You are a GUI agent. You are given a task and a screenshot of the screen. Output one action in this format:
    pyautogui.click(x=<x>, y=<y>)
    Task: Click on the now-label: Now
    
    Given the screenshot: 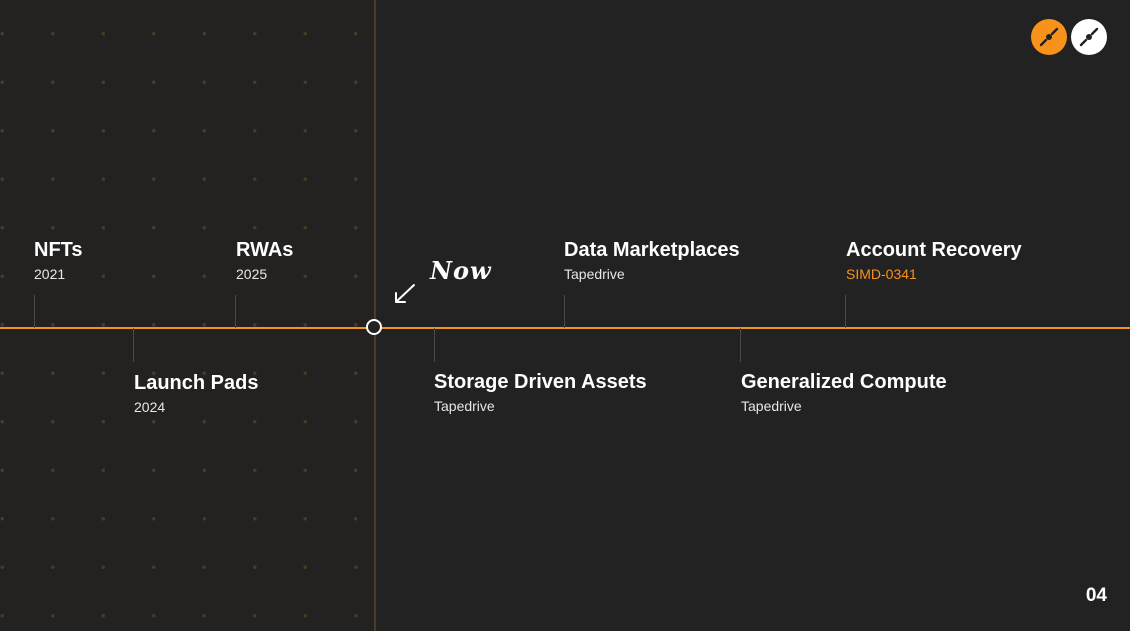 What is the action you would take?
    pyautogui.click(x=461, y=270)
    